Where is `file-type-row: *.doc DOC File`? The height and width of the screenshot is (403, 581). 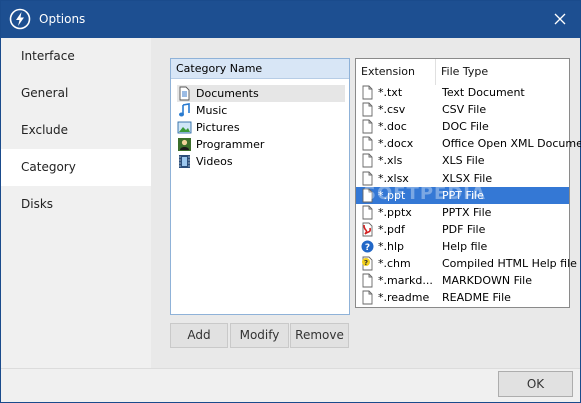
file-type-row: *.doc DOC File is located at coordinates (462, 126).